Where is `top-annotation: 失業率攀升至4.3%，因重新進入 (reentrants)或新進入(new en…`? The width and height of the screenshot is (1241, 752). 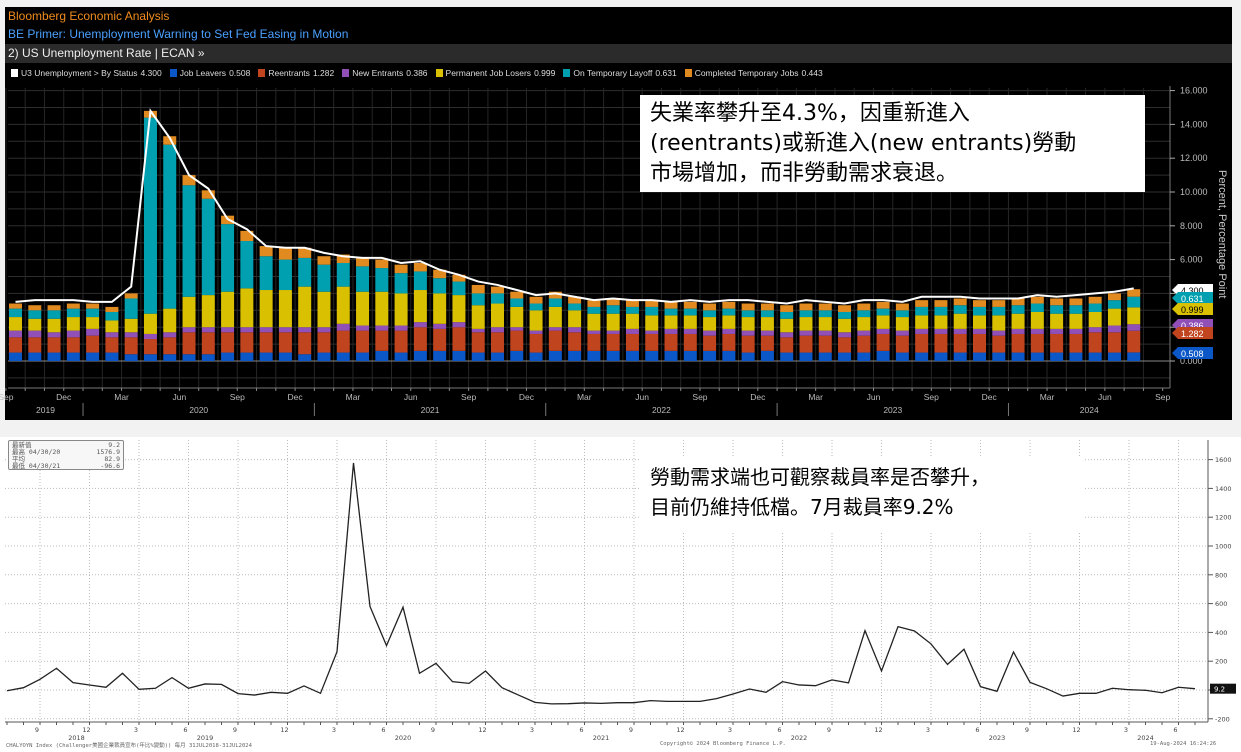 top-annotation: 失業率攀升至4.3%，因重新進入 (reentrants)或新進入(new en… is located at coordinates (892, 143).